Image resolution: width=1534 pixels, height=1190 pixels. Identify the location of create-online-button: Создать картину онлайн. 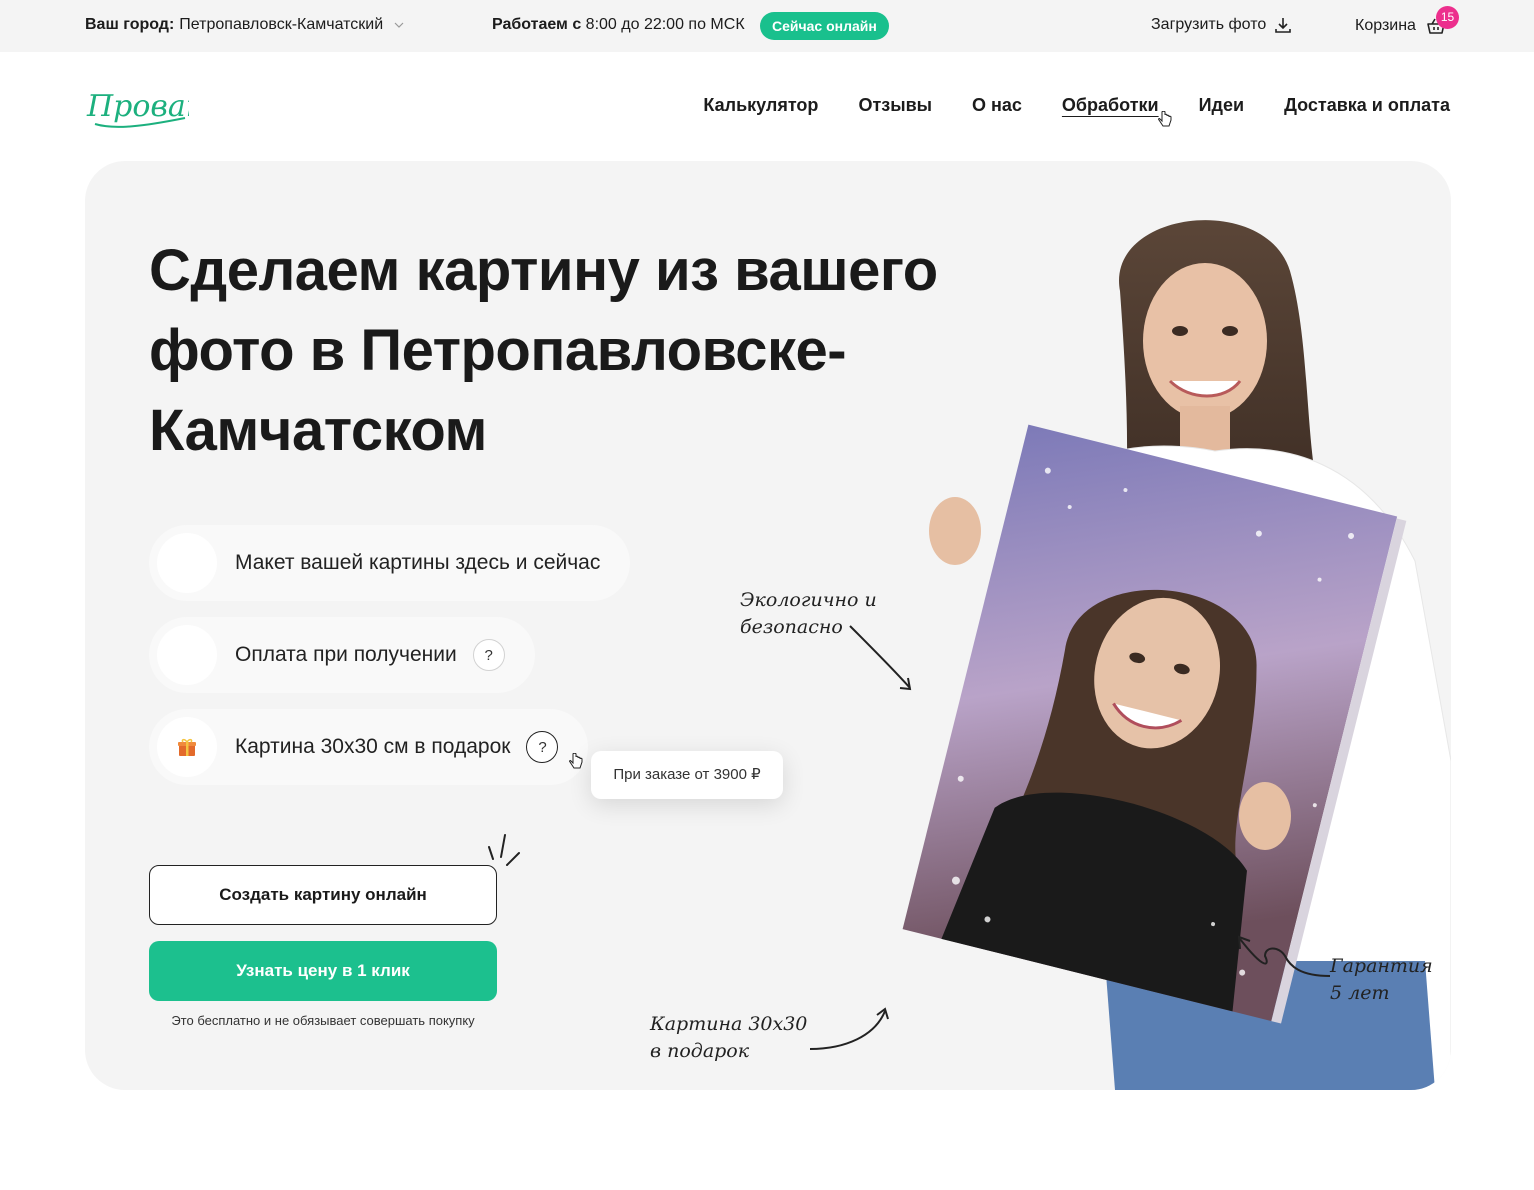
(323, 895).